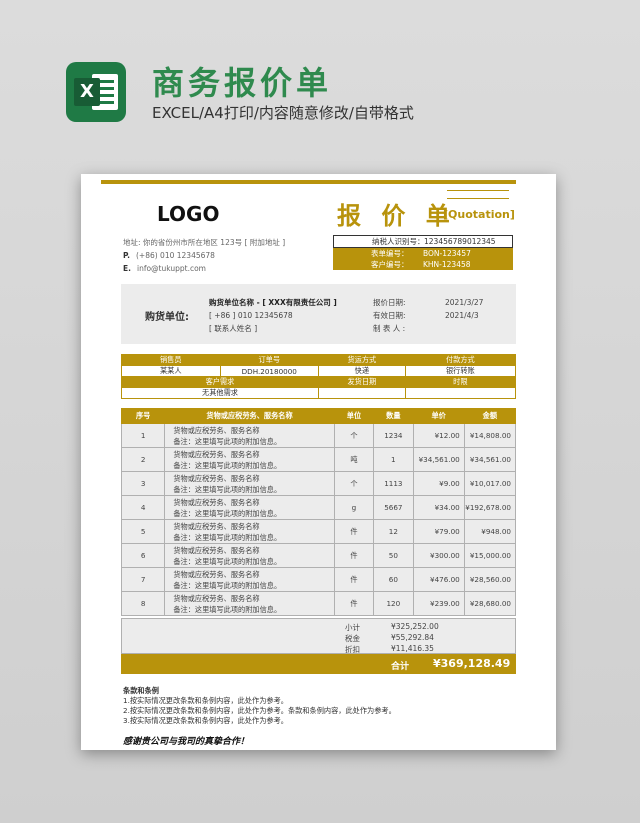  What do you see at coordinates (393, 507) in the screenshot?
I see `item-qty: 5667` at bounding box center [393, 507].